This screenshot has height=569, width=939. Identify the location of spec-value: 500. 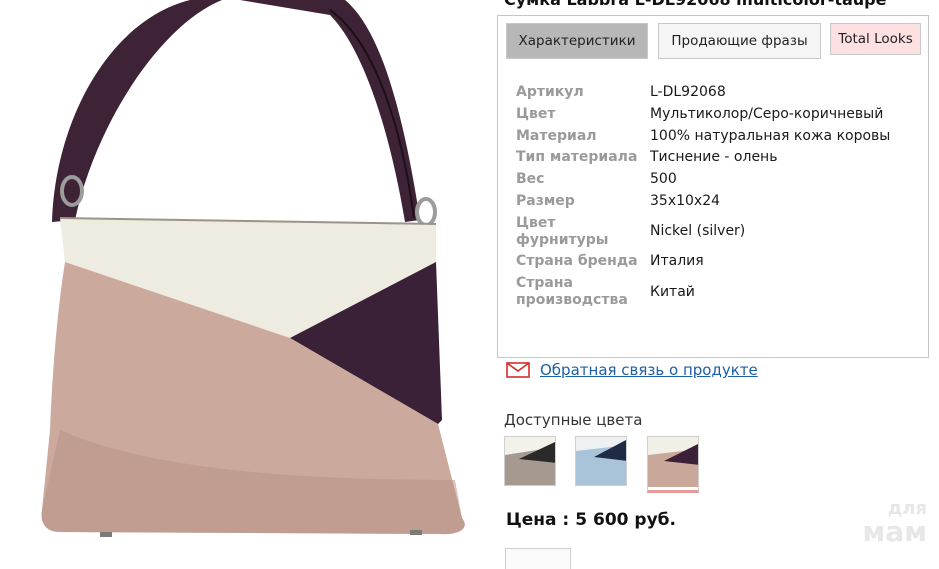
(663, 179).